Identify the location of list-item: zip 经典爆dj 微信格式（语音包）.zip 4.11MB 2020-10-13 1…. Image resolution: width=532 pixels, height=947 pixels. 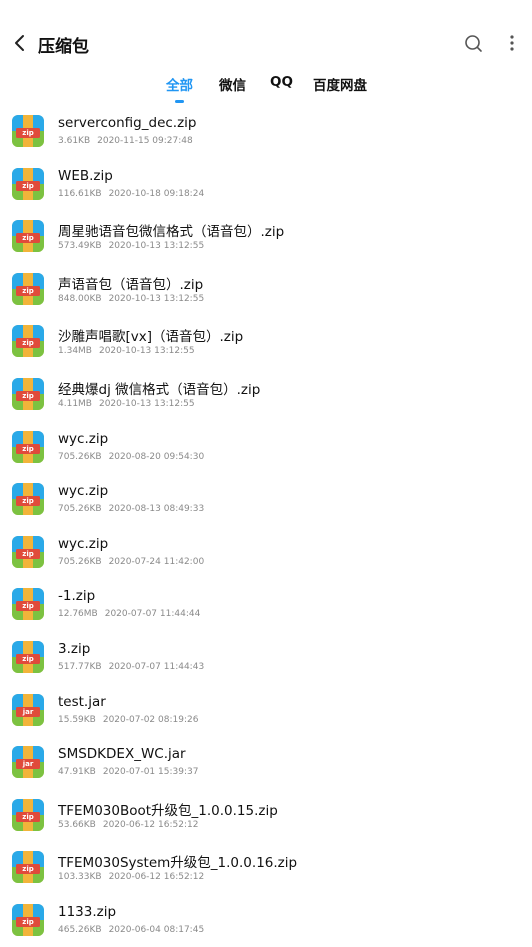
(266, 394).